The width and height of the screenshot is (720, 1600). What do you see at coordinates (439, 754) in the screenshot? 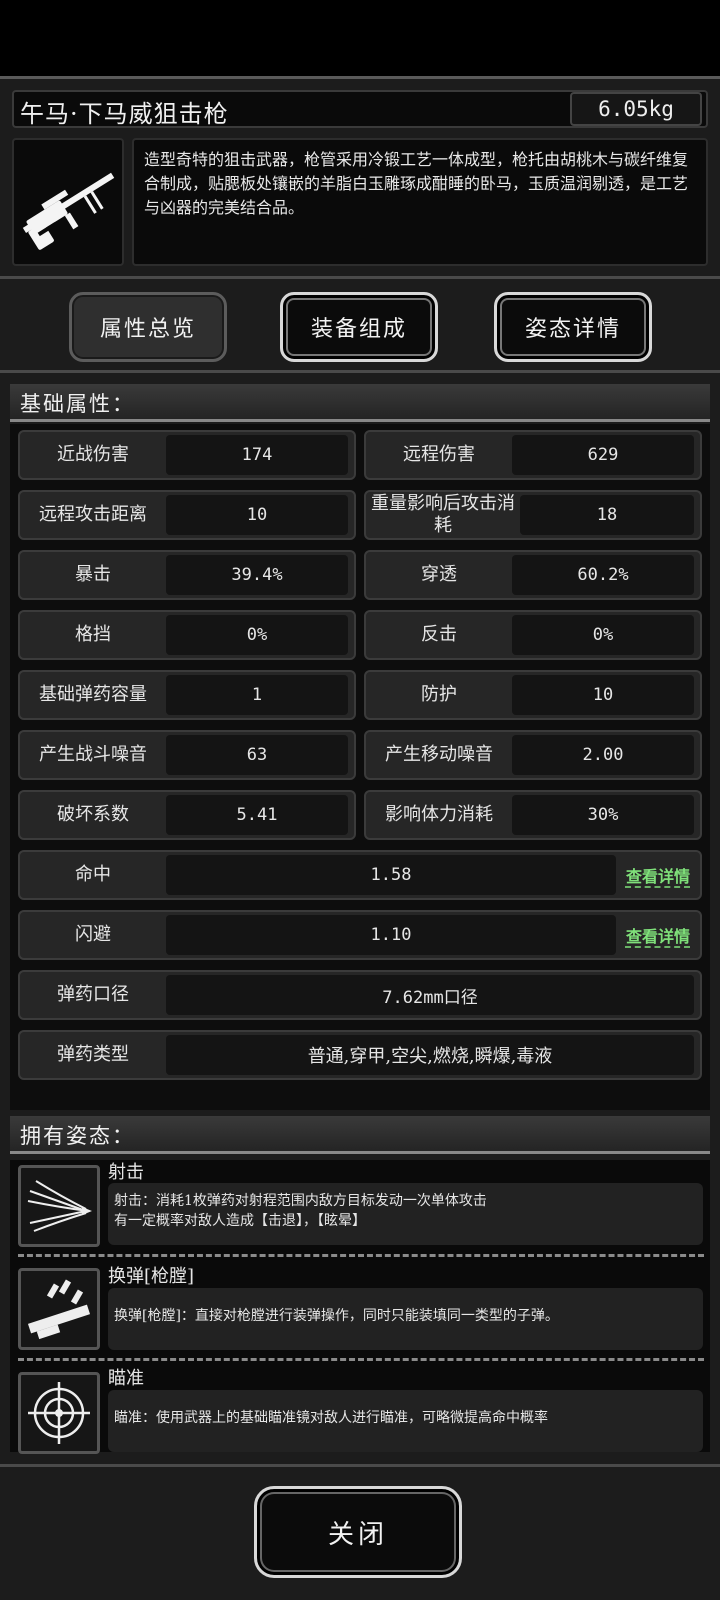
I see `attribute-label: 产生移动噪音` at bounding box center [439, 754].